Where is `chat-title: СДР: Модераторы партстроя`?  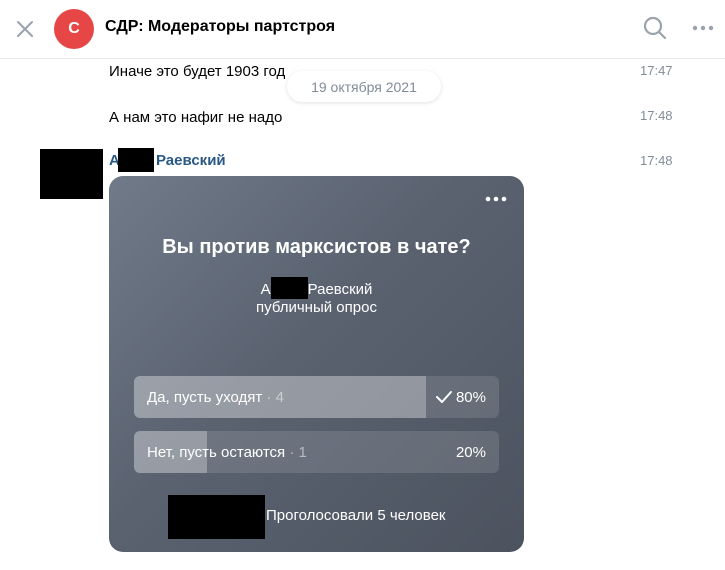 chat-title: СДР: Модераторы партстроя is located at coordinates (220, 27).